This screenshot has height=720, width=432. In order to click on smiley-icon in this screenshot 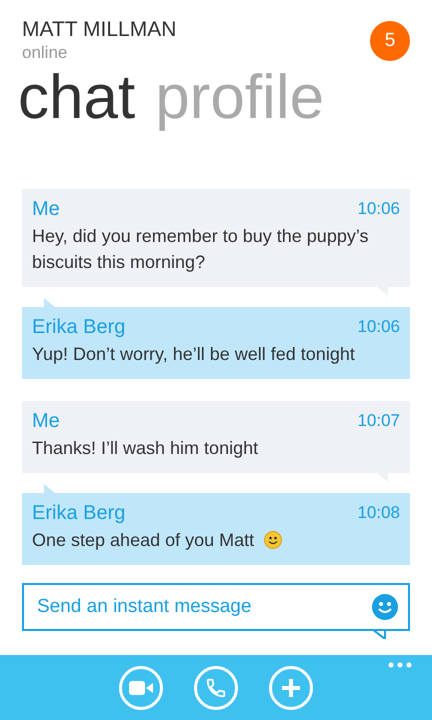, I will do `click(385, 607)`.